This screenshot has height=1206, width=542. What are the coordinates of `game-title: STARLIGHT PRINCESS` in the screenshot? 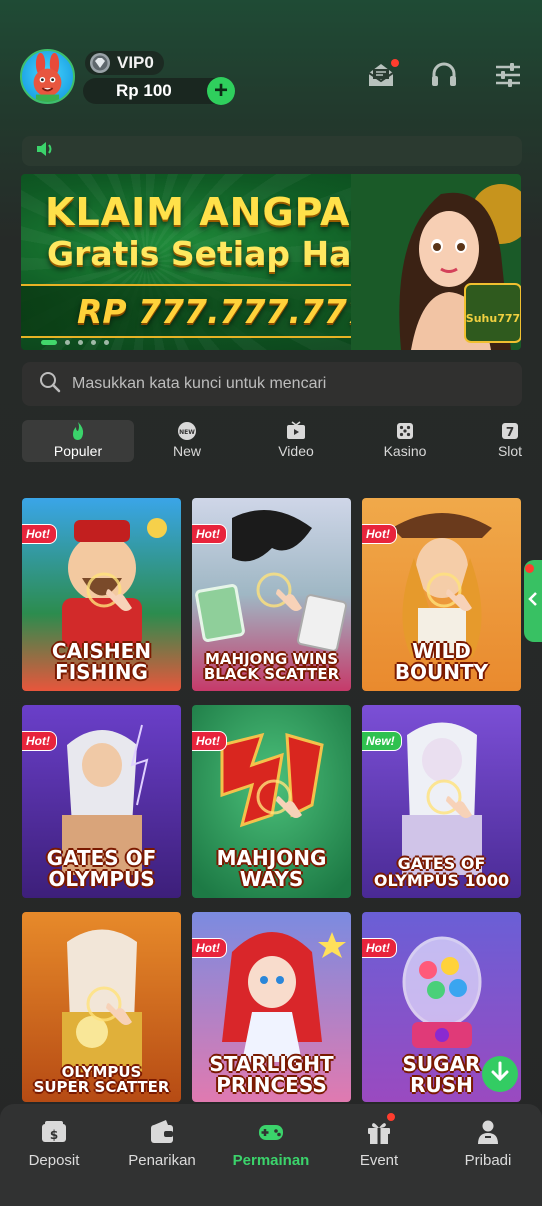 It's located at (271, 1074).